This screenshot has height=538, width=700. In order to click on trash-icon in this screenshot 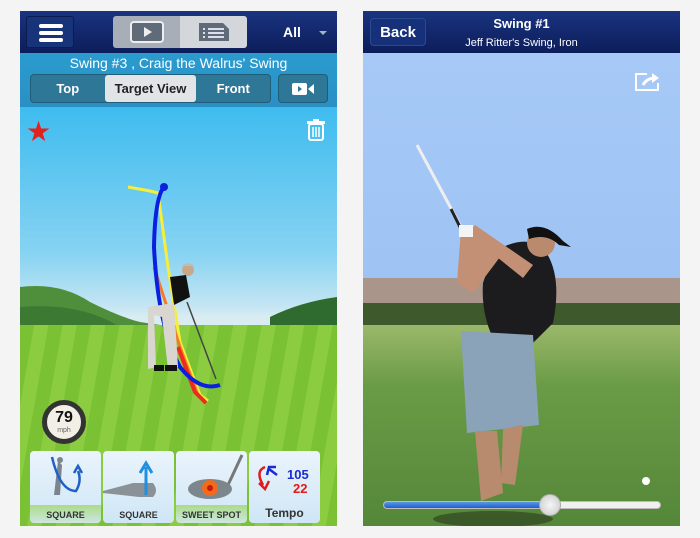, I will do `click(316, 130)`.